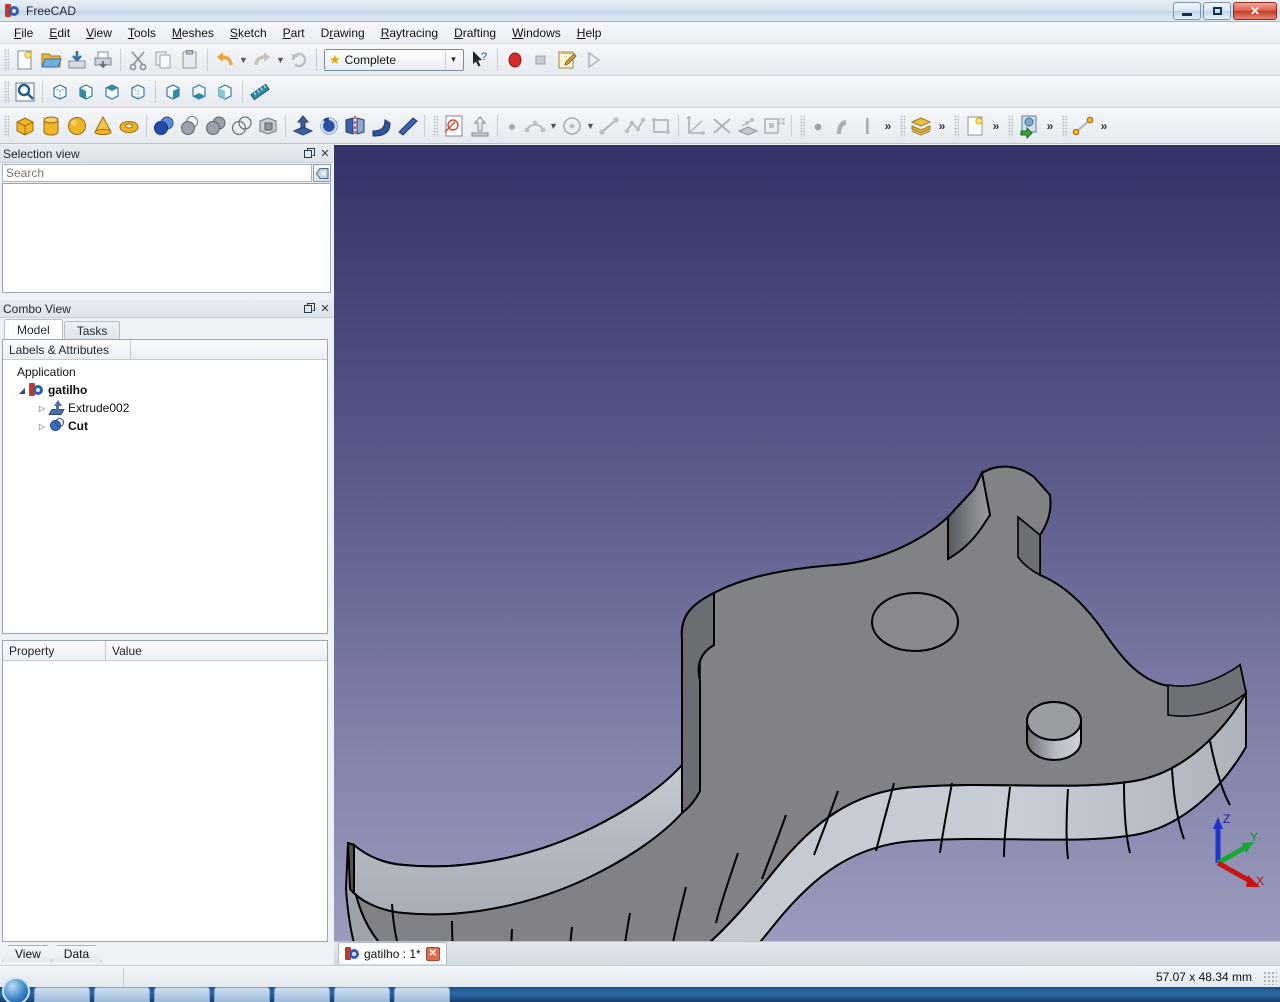 The image size is (1280, 1002). Describe the element at coordinates (512, 126) in the screenshot. I see `sketch-point-icon` at that location.